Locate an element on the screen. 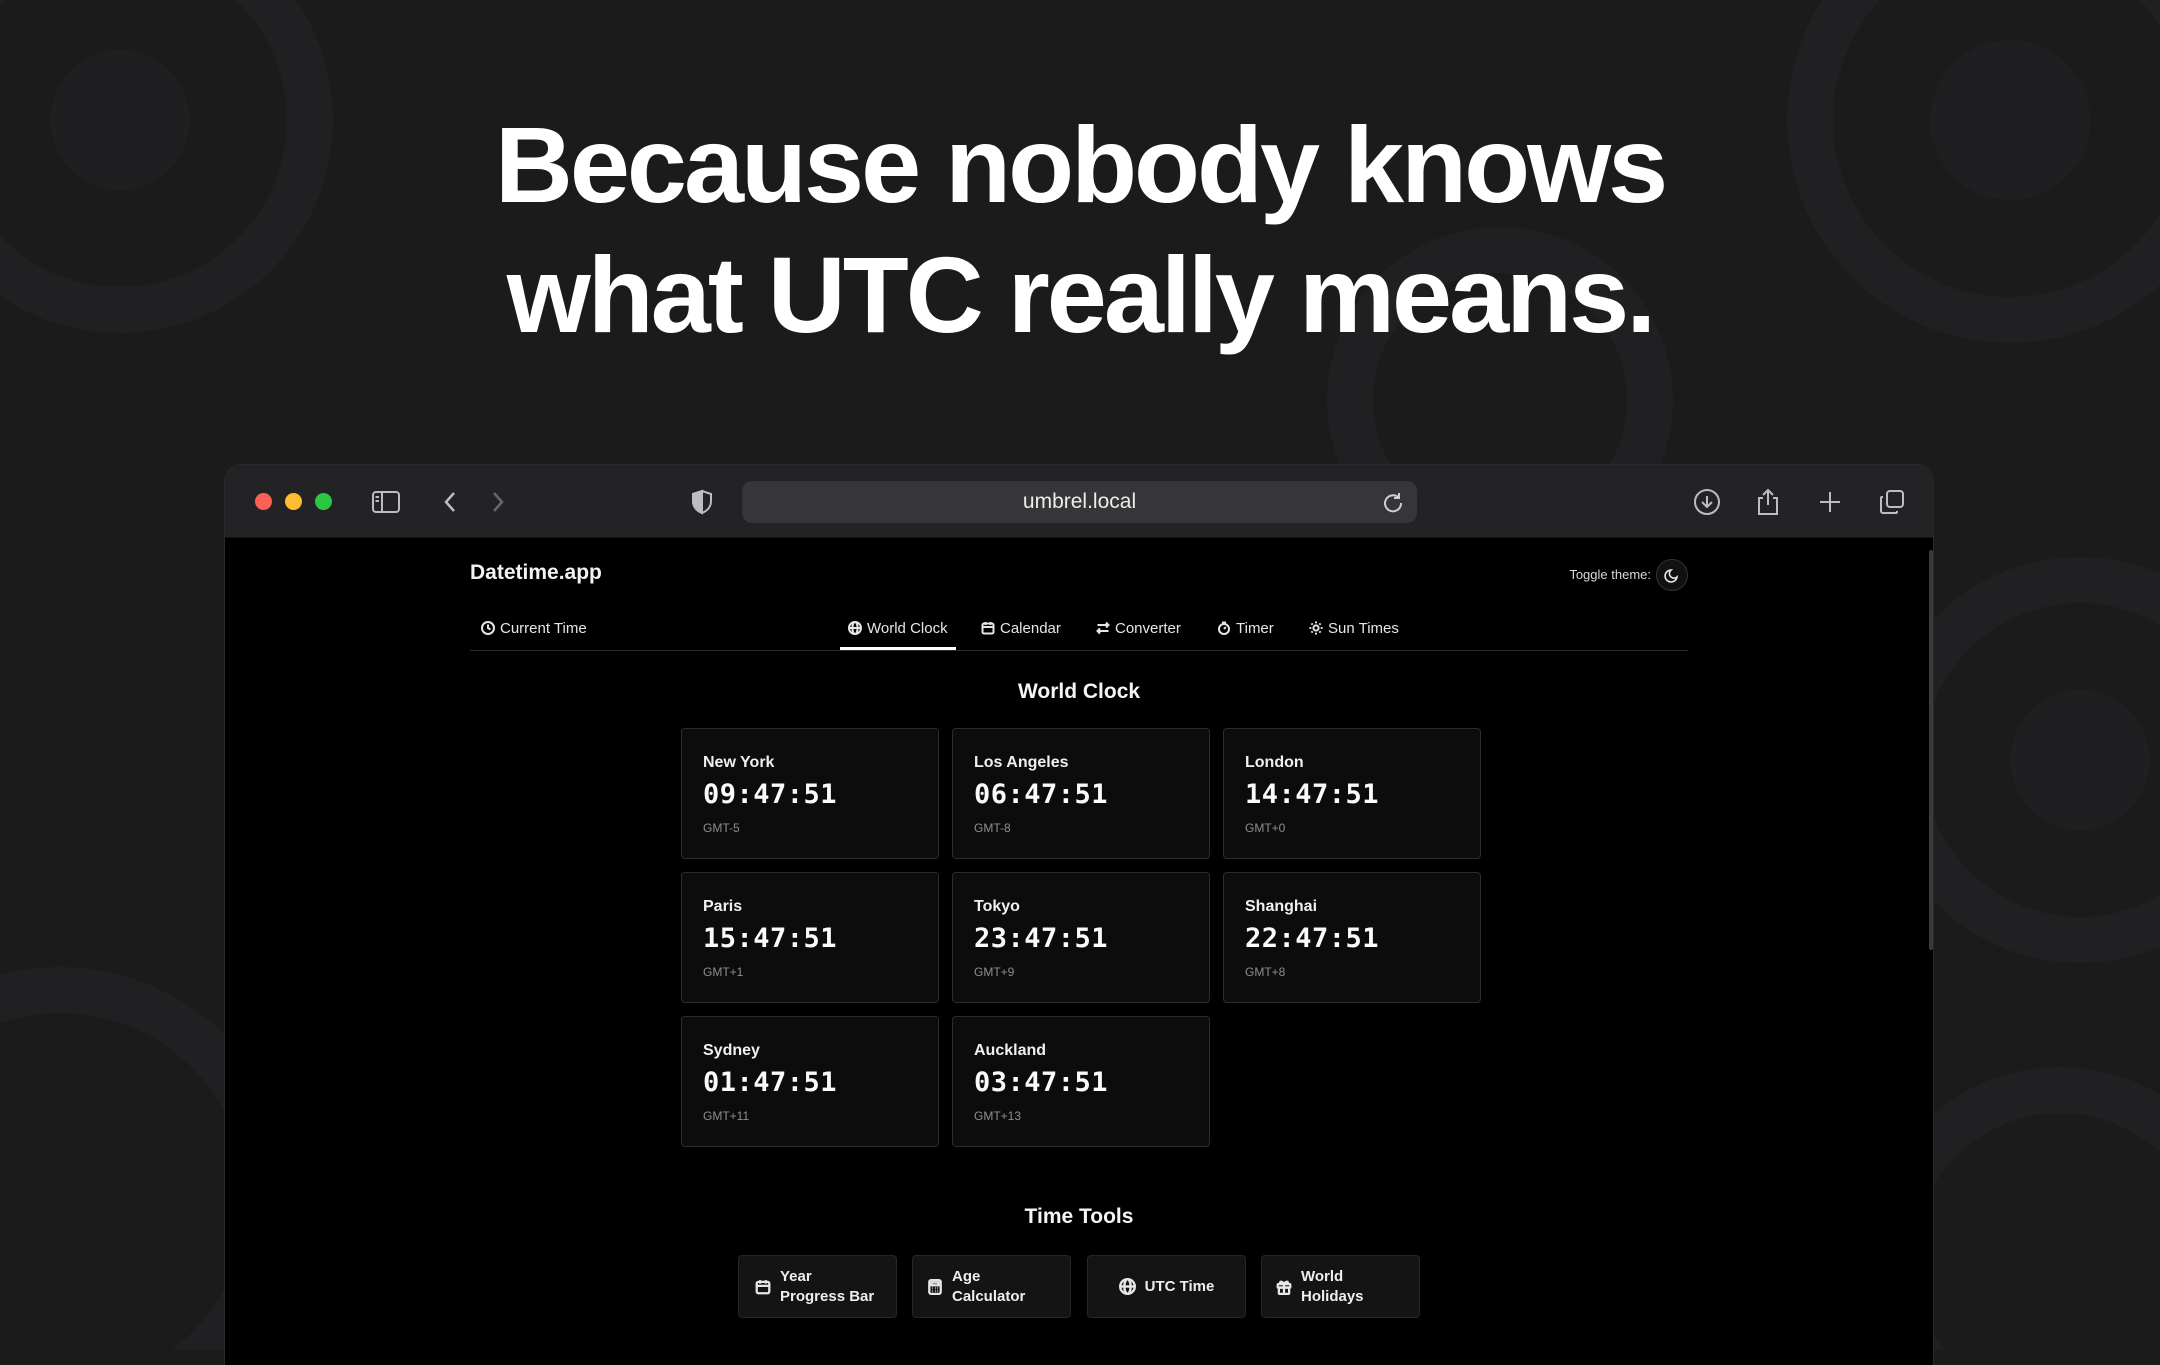 This screenshot has height=1365, width=2160. close-window-button is located at coordinates (263, 501).